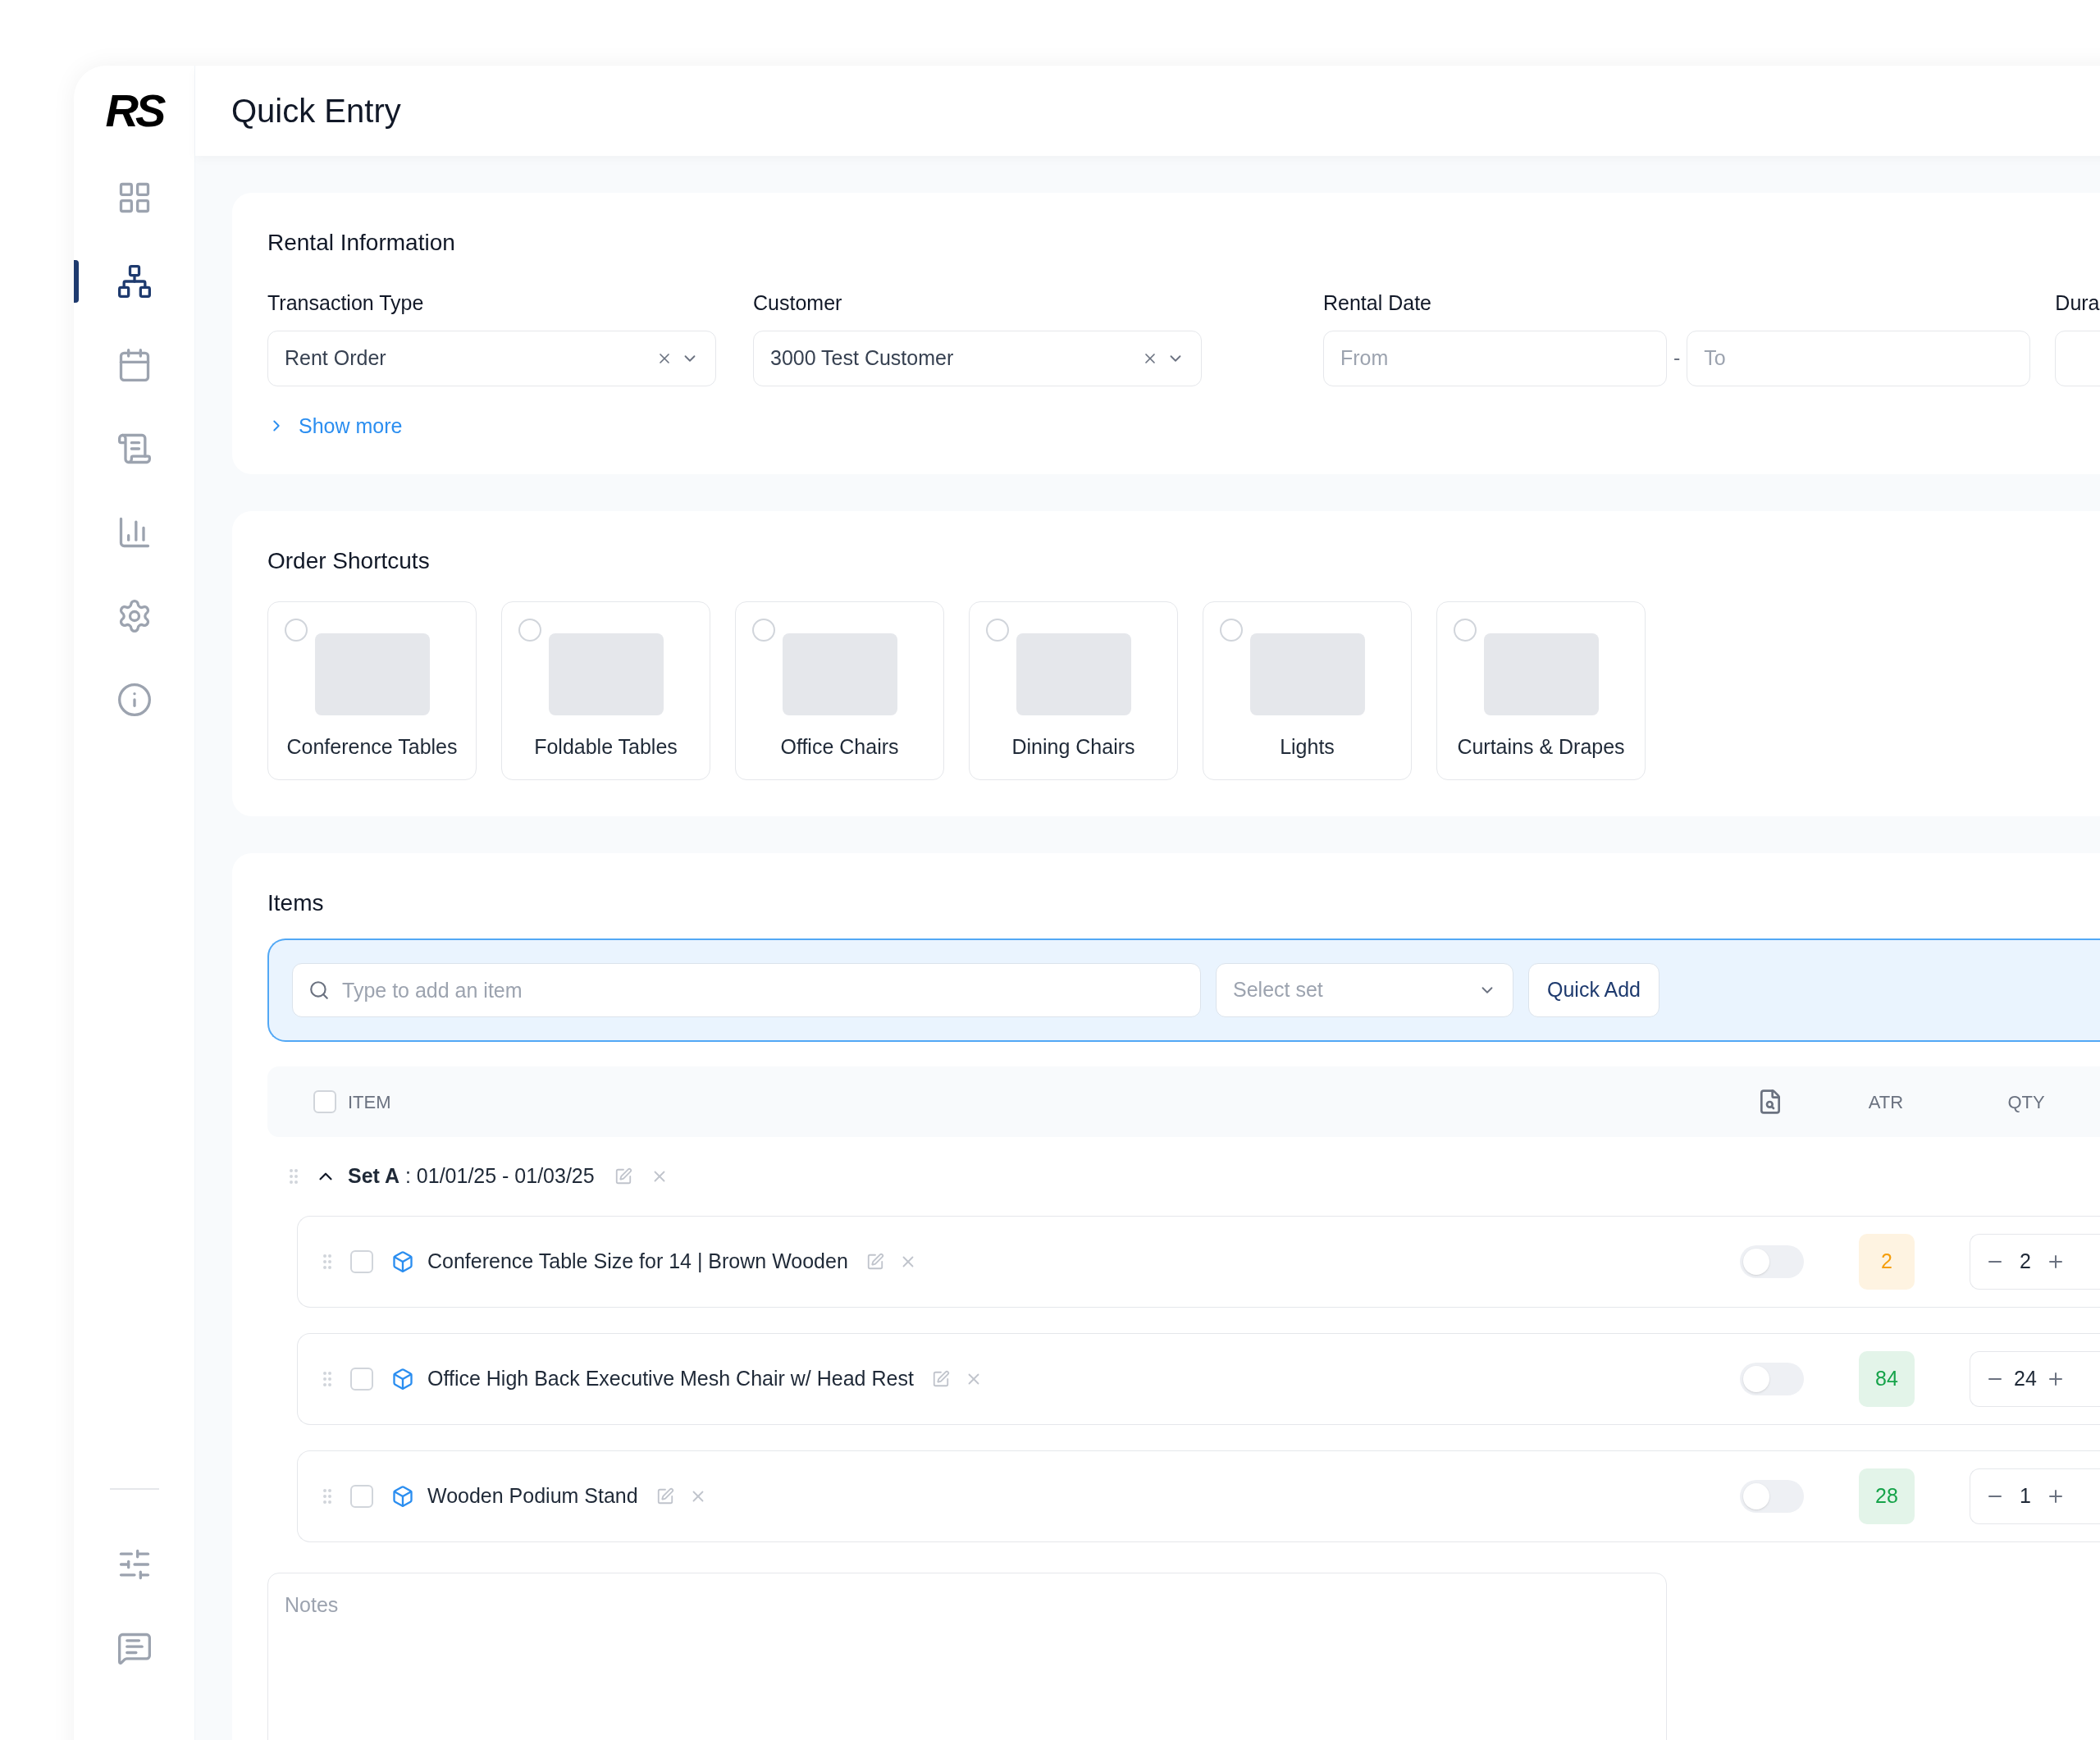  What do you see at coordinates (1887, 1379) in the screenshot?
I see `atr-badge: 84` at bounding box center [1887, 1379].